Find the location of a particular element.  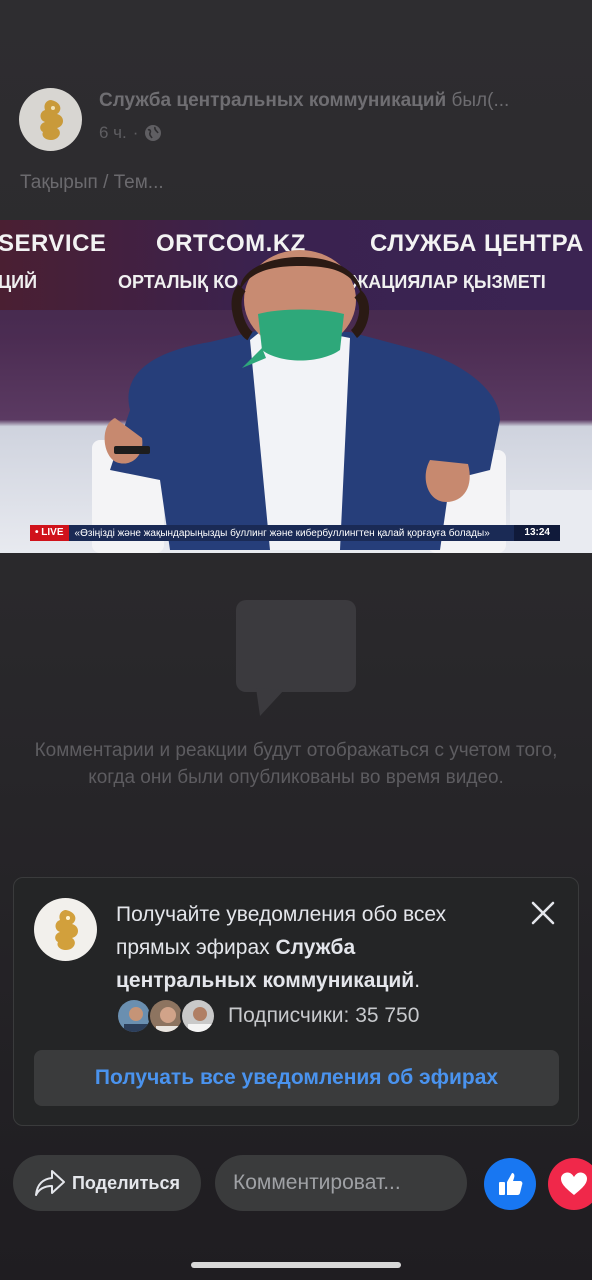

followers-count: Подписчики: 35 750 is located at coordinates (324, 1015).